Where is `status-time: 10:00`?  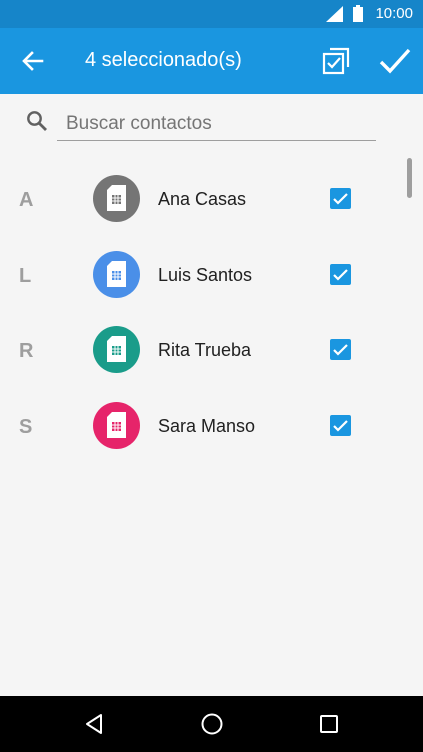
status-time: 10:00 is located at coordinates (394, 13).